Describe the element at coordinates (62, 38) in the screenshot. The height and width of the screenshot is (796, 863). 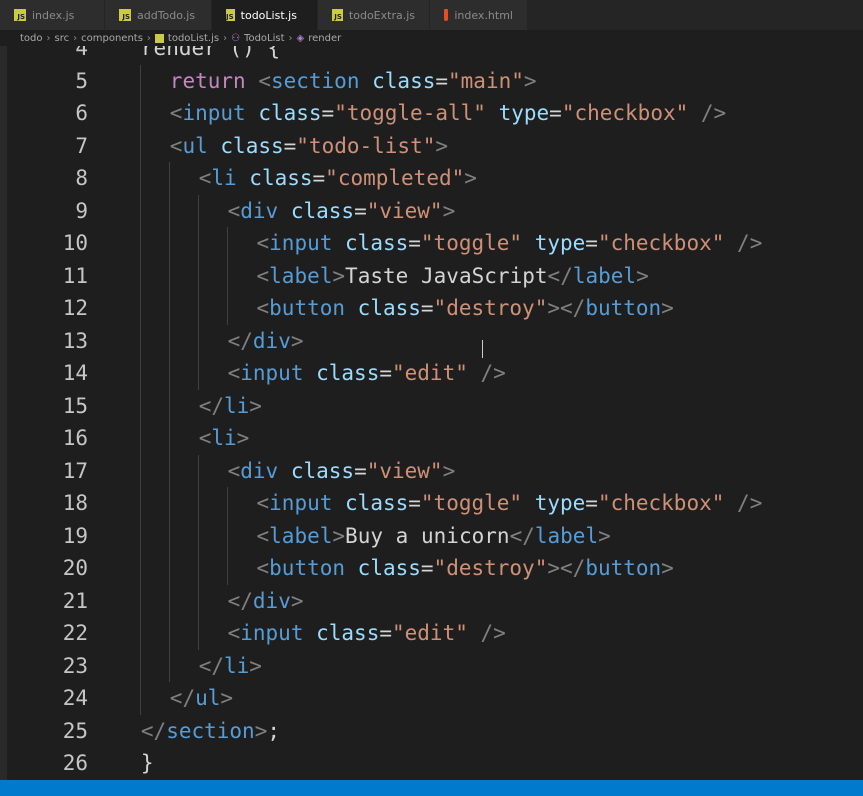
I see `breadcrumb-item: src` at that location.